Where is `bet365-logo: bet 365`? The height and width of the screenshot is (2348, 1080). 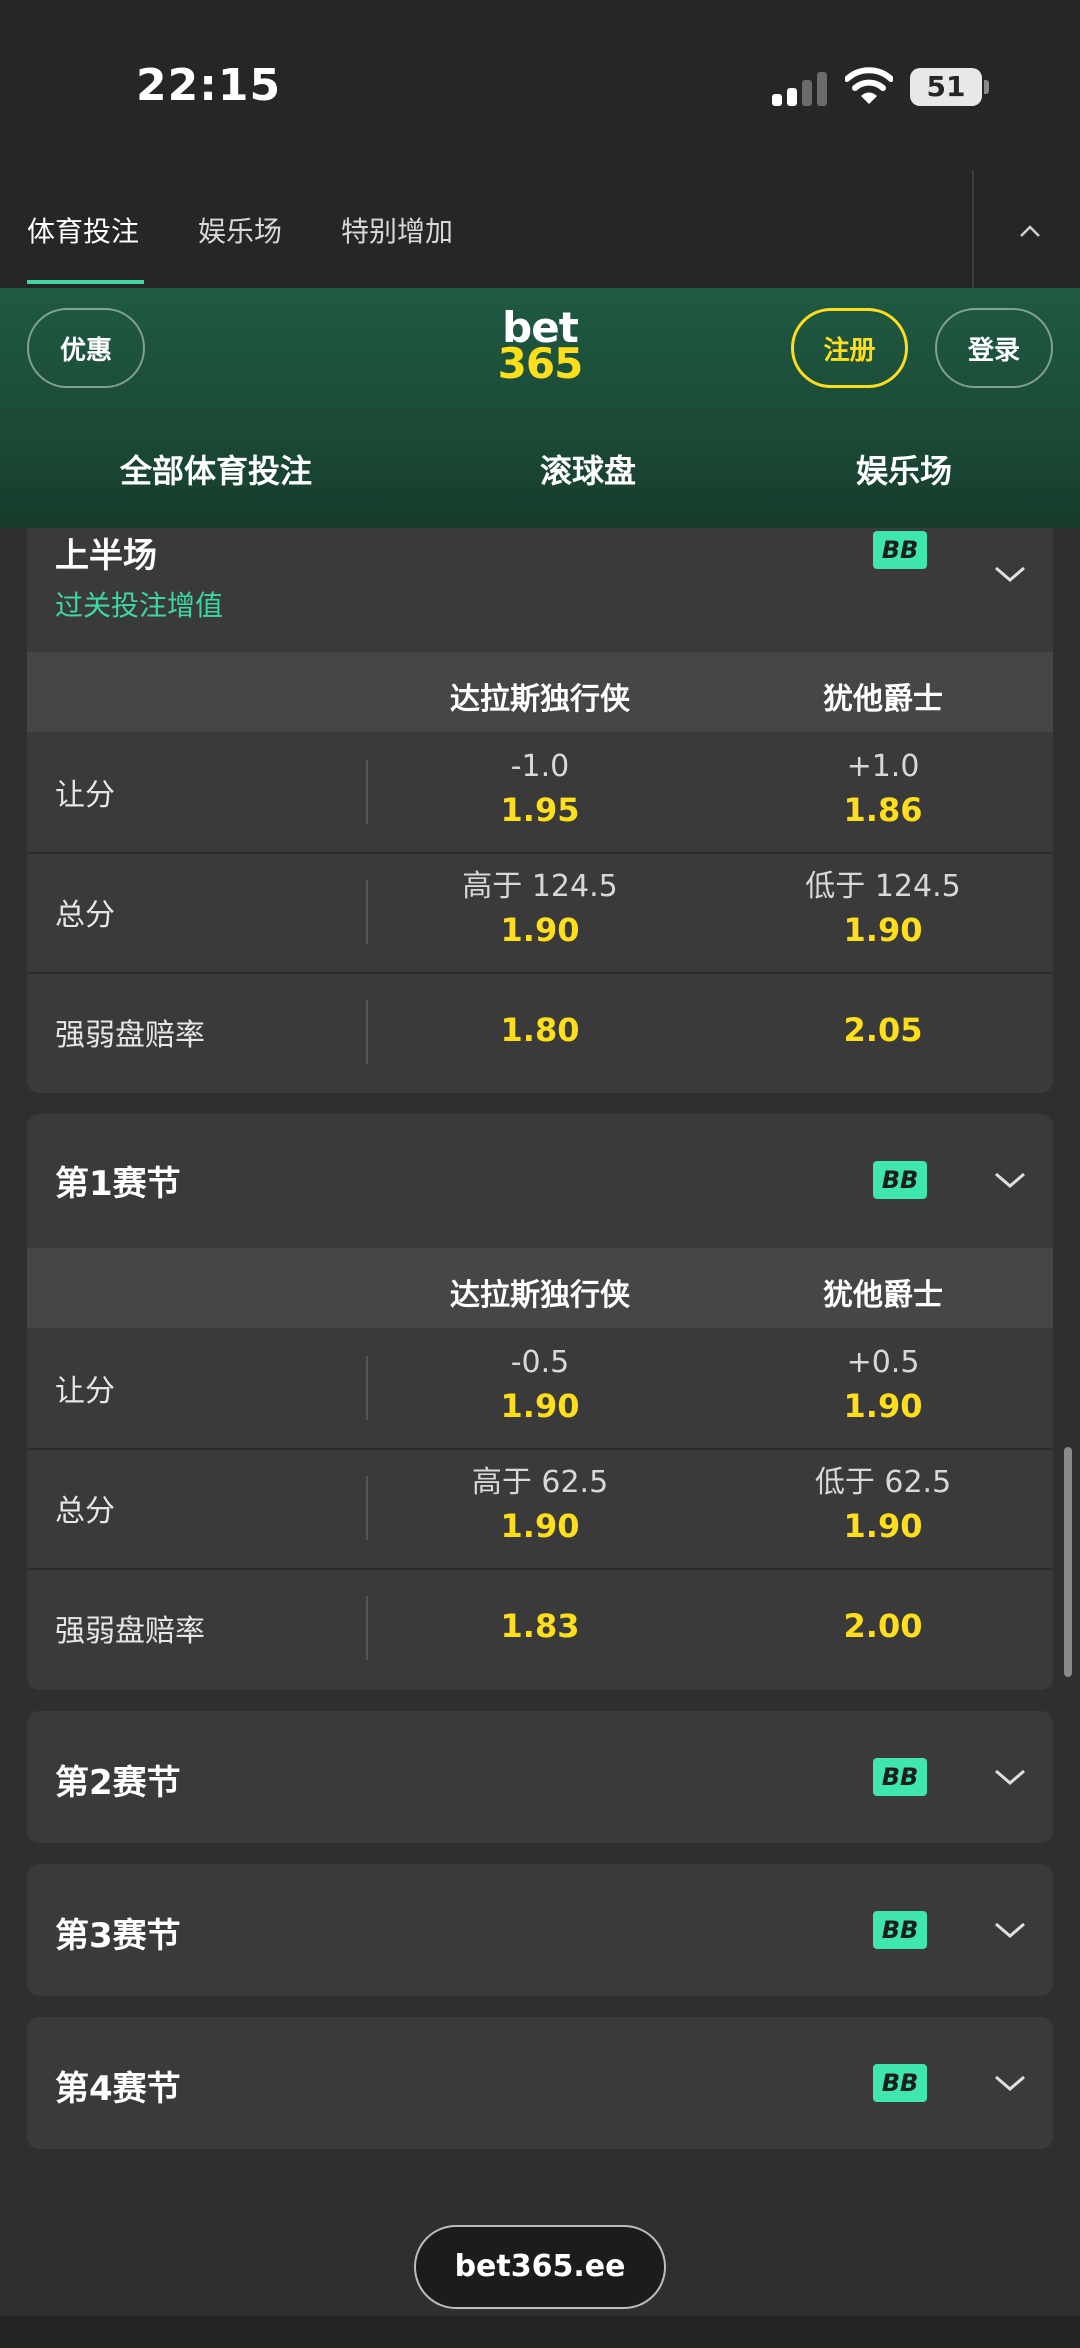 bet365-logo: bet 365 is located at coordinates (540, 347).